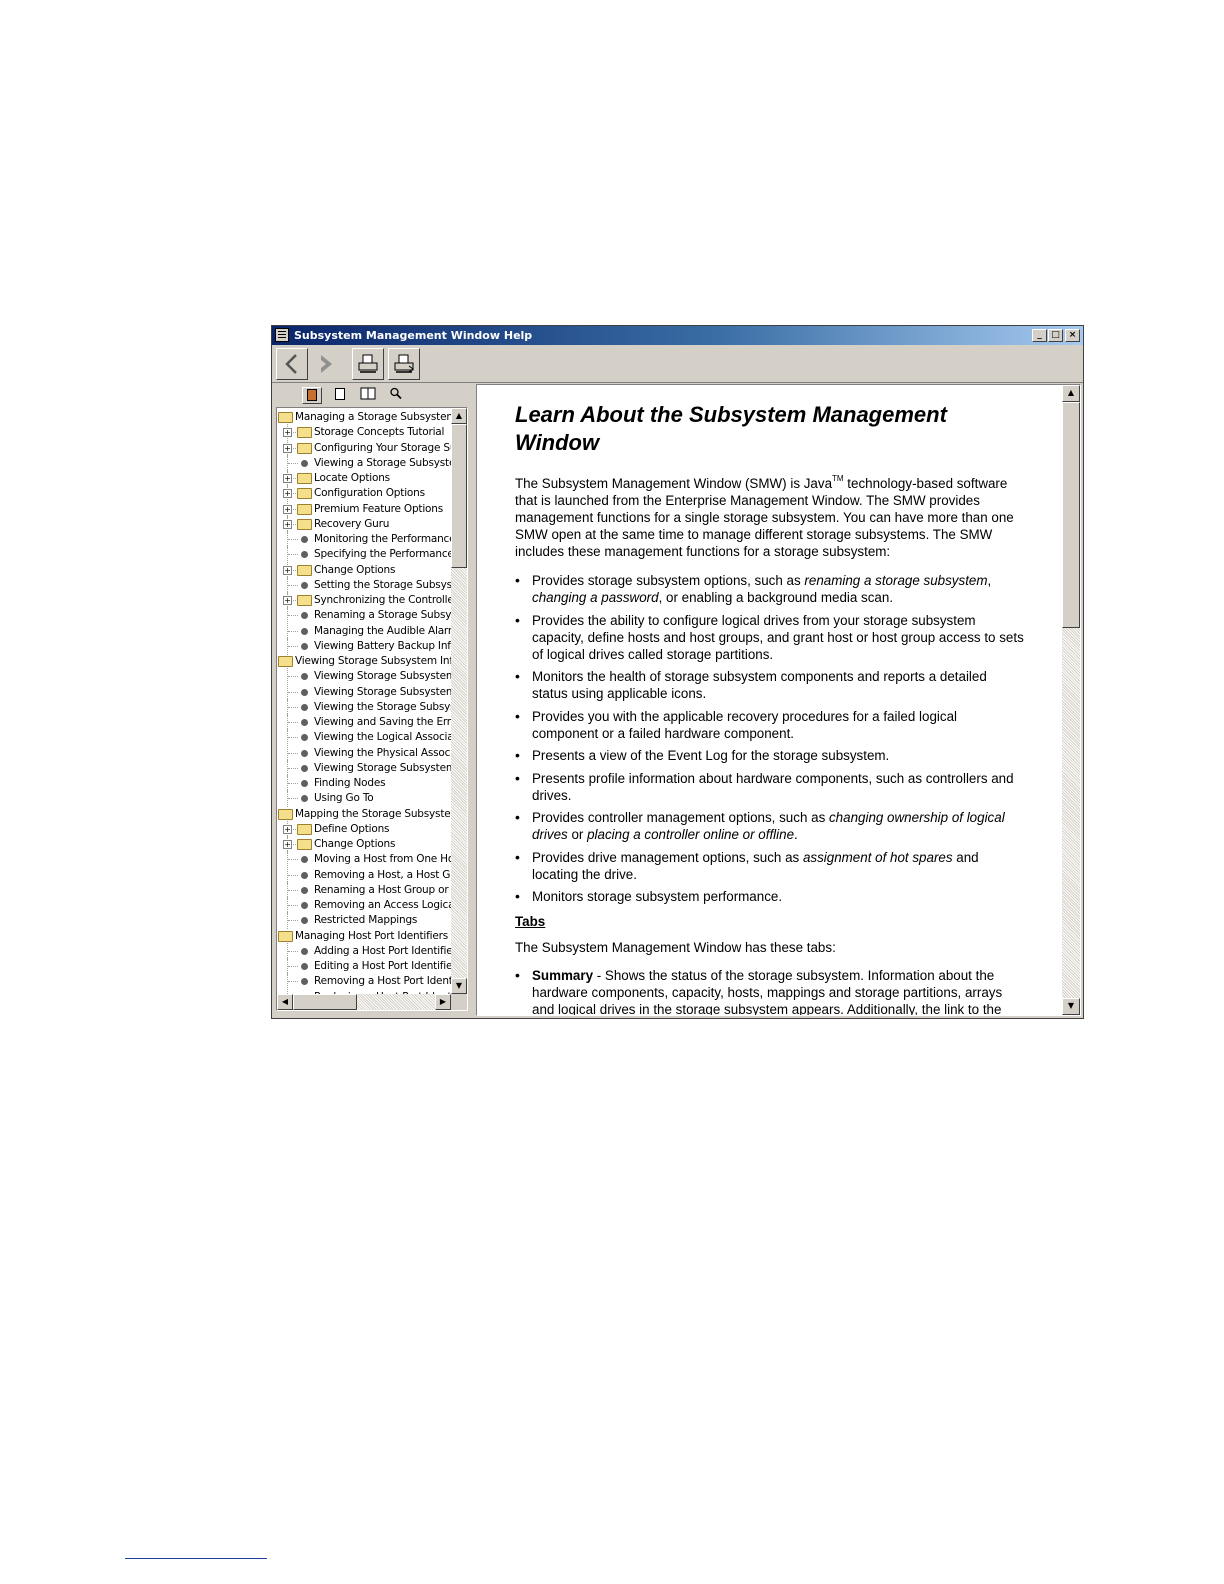  What do you see at coordinates (364, 646) in the screenshot?
I see `tree-topic-item: Viewing Battery Backup Infor` at bounding box center [364, 646].